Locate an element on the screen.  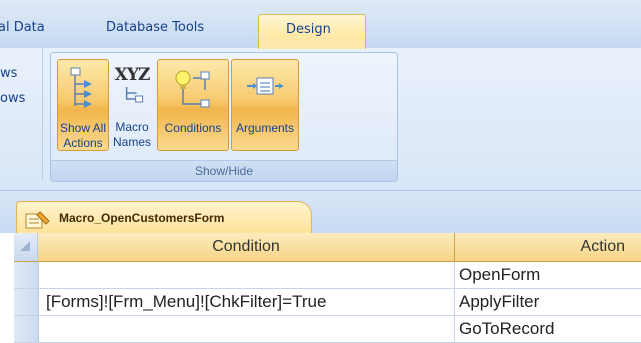
macro-icon is located at coordinates (38, 222).